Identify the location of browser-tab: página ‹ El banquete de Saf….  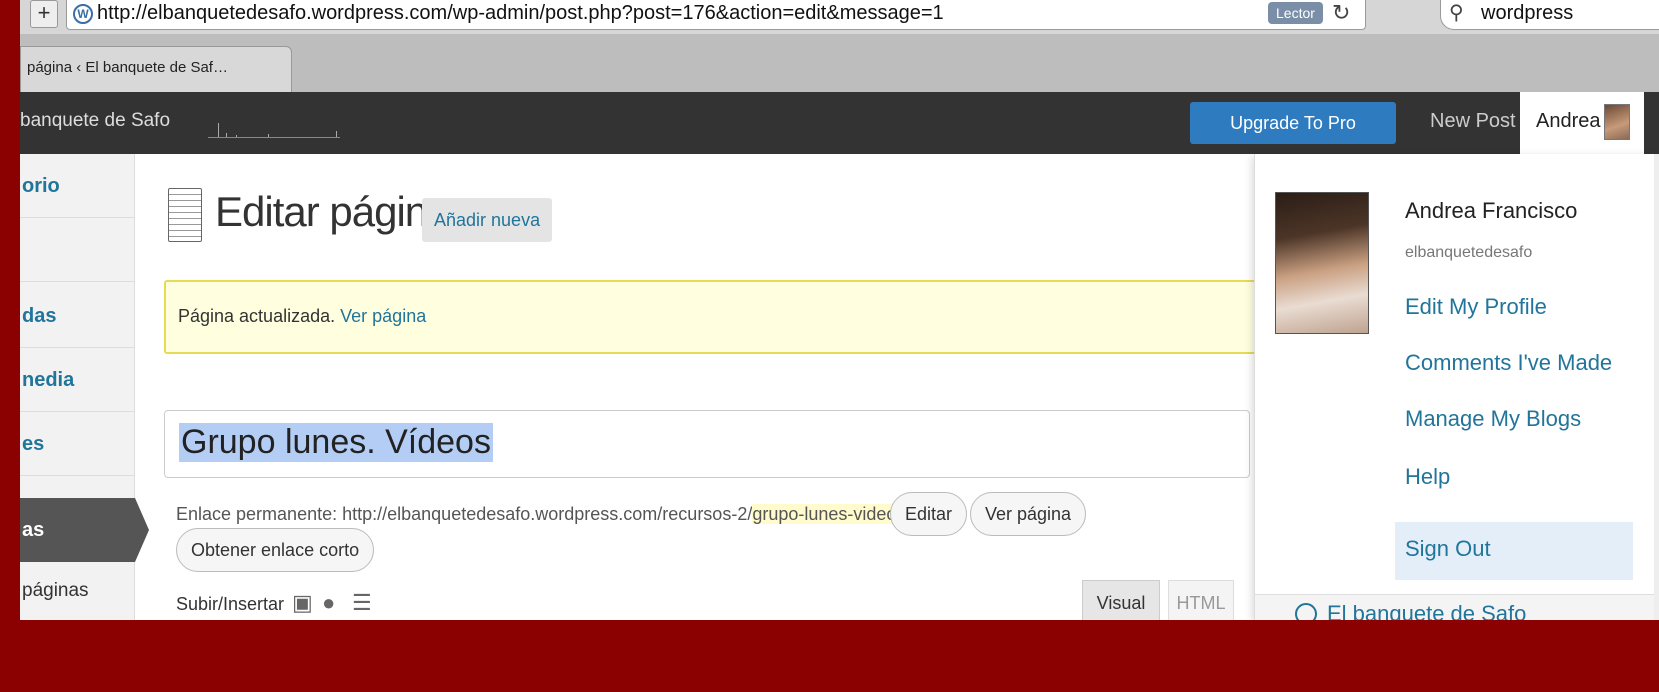
(156, 69).